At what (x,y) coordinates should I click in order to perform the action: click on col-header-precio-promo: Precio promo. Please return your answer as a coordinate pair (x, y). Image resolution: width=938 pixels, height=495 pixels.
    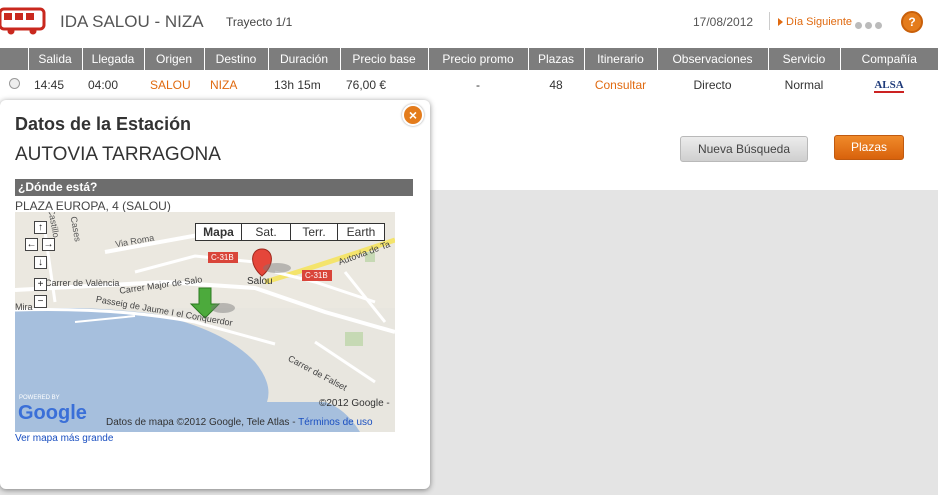
    Looking at the image, I should click on (478, 59).